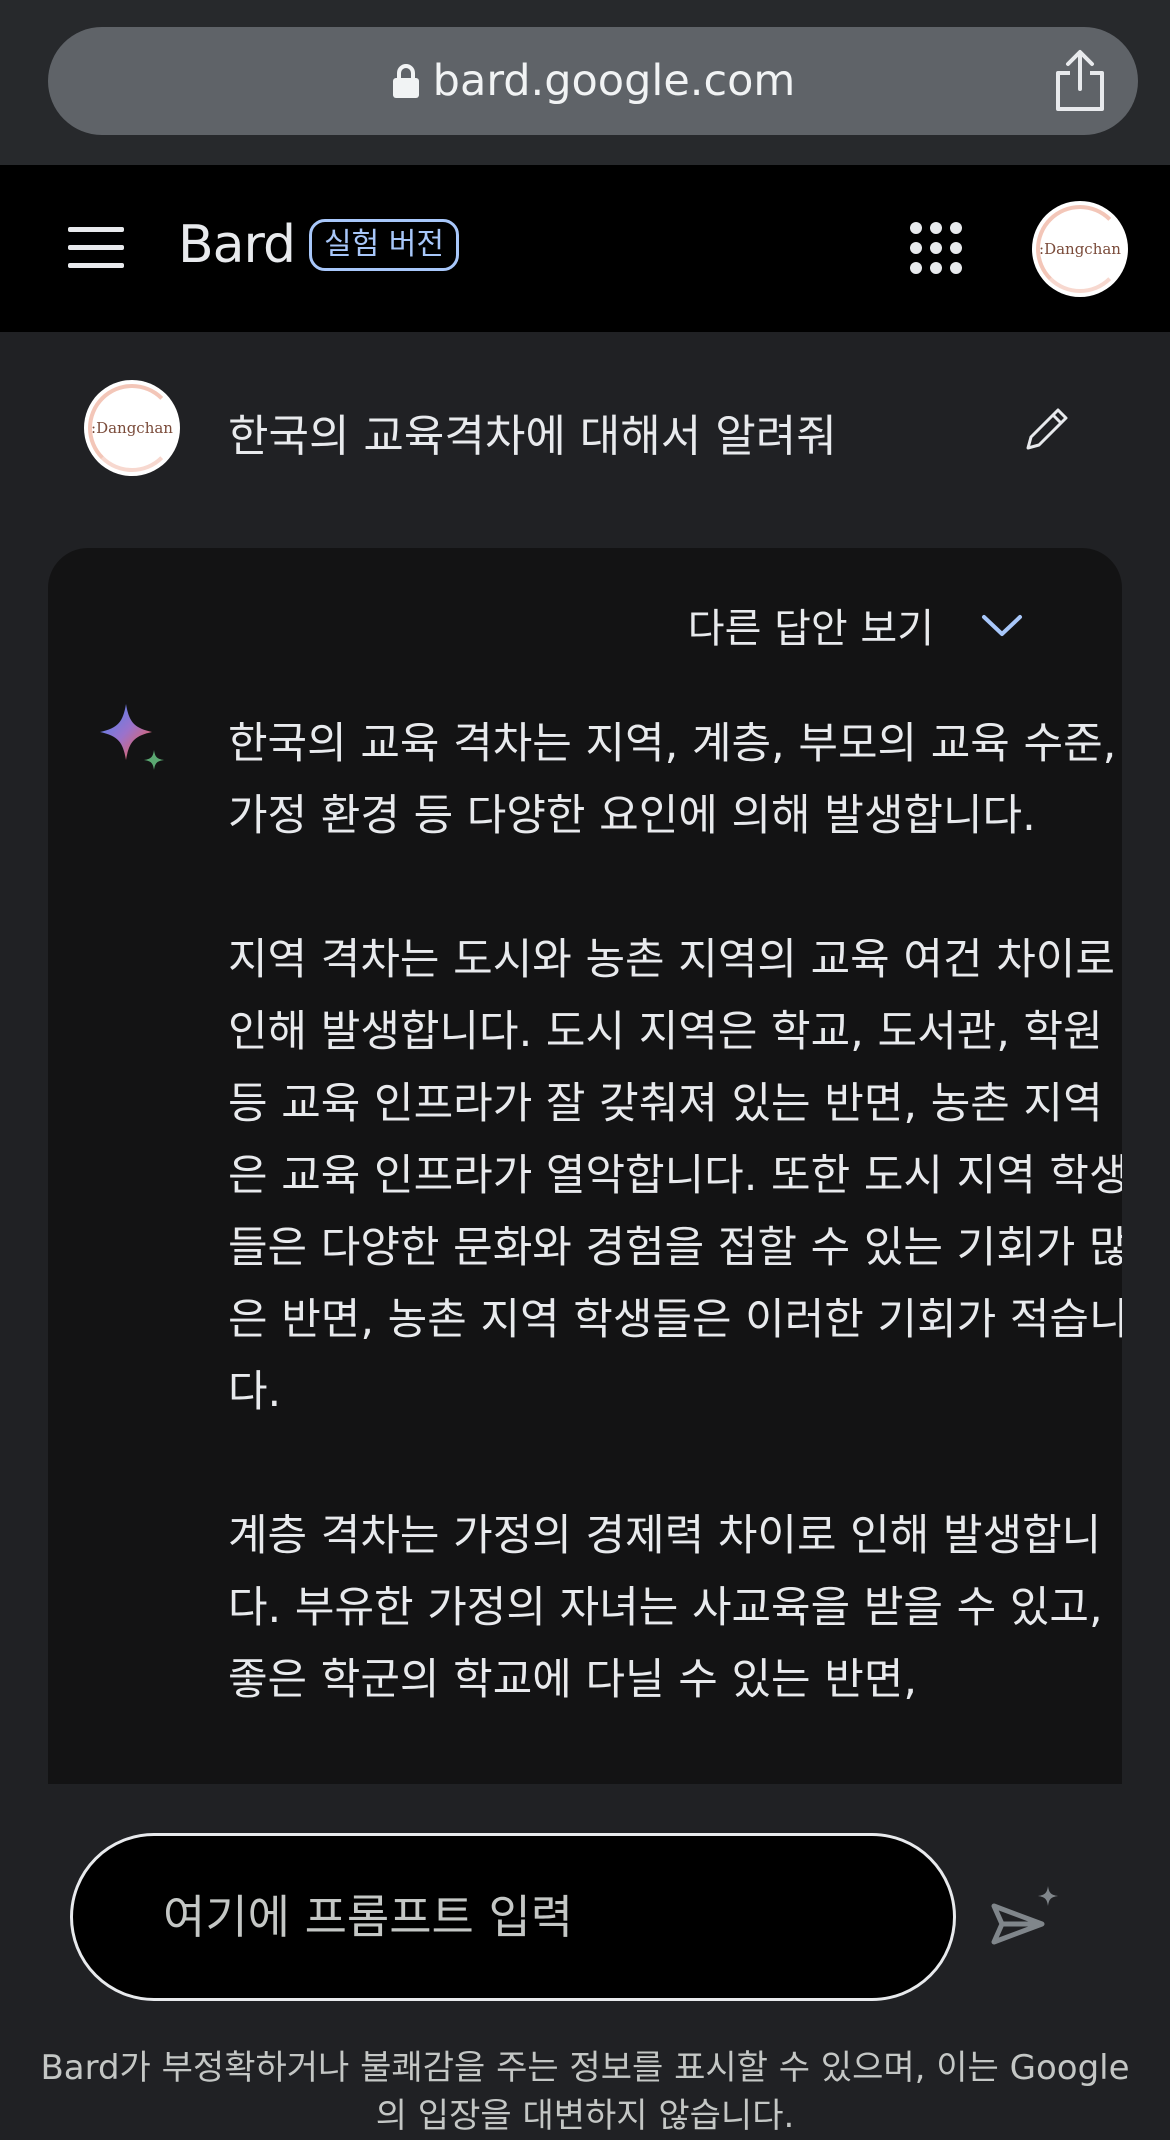 This screenshot has width=1170, height=2140. Describe the element at coordinates (96, 248) in the screenshot. I see `hamburger-menu-icon` at that location.